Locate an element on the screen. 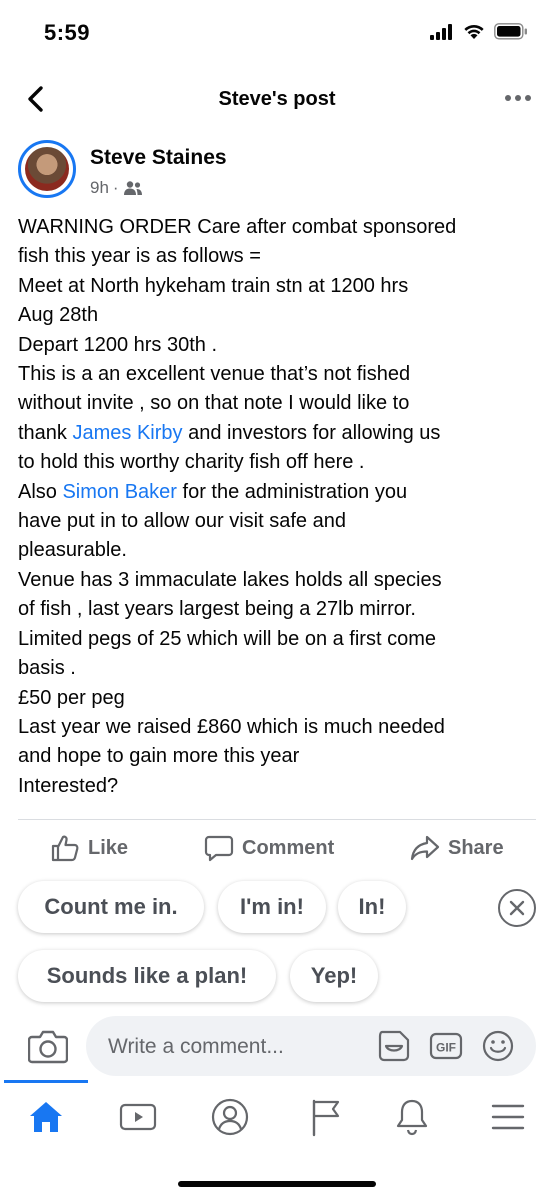 This screenshot has height=1200, width=554. post-navbar: Steve's post is located at coordinates (277, 100).